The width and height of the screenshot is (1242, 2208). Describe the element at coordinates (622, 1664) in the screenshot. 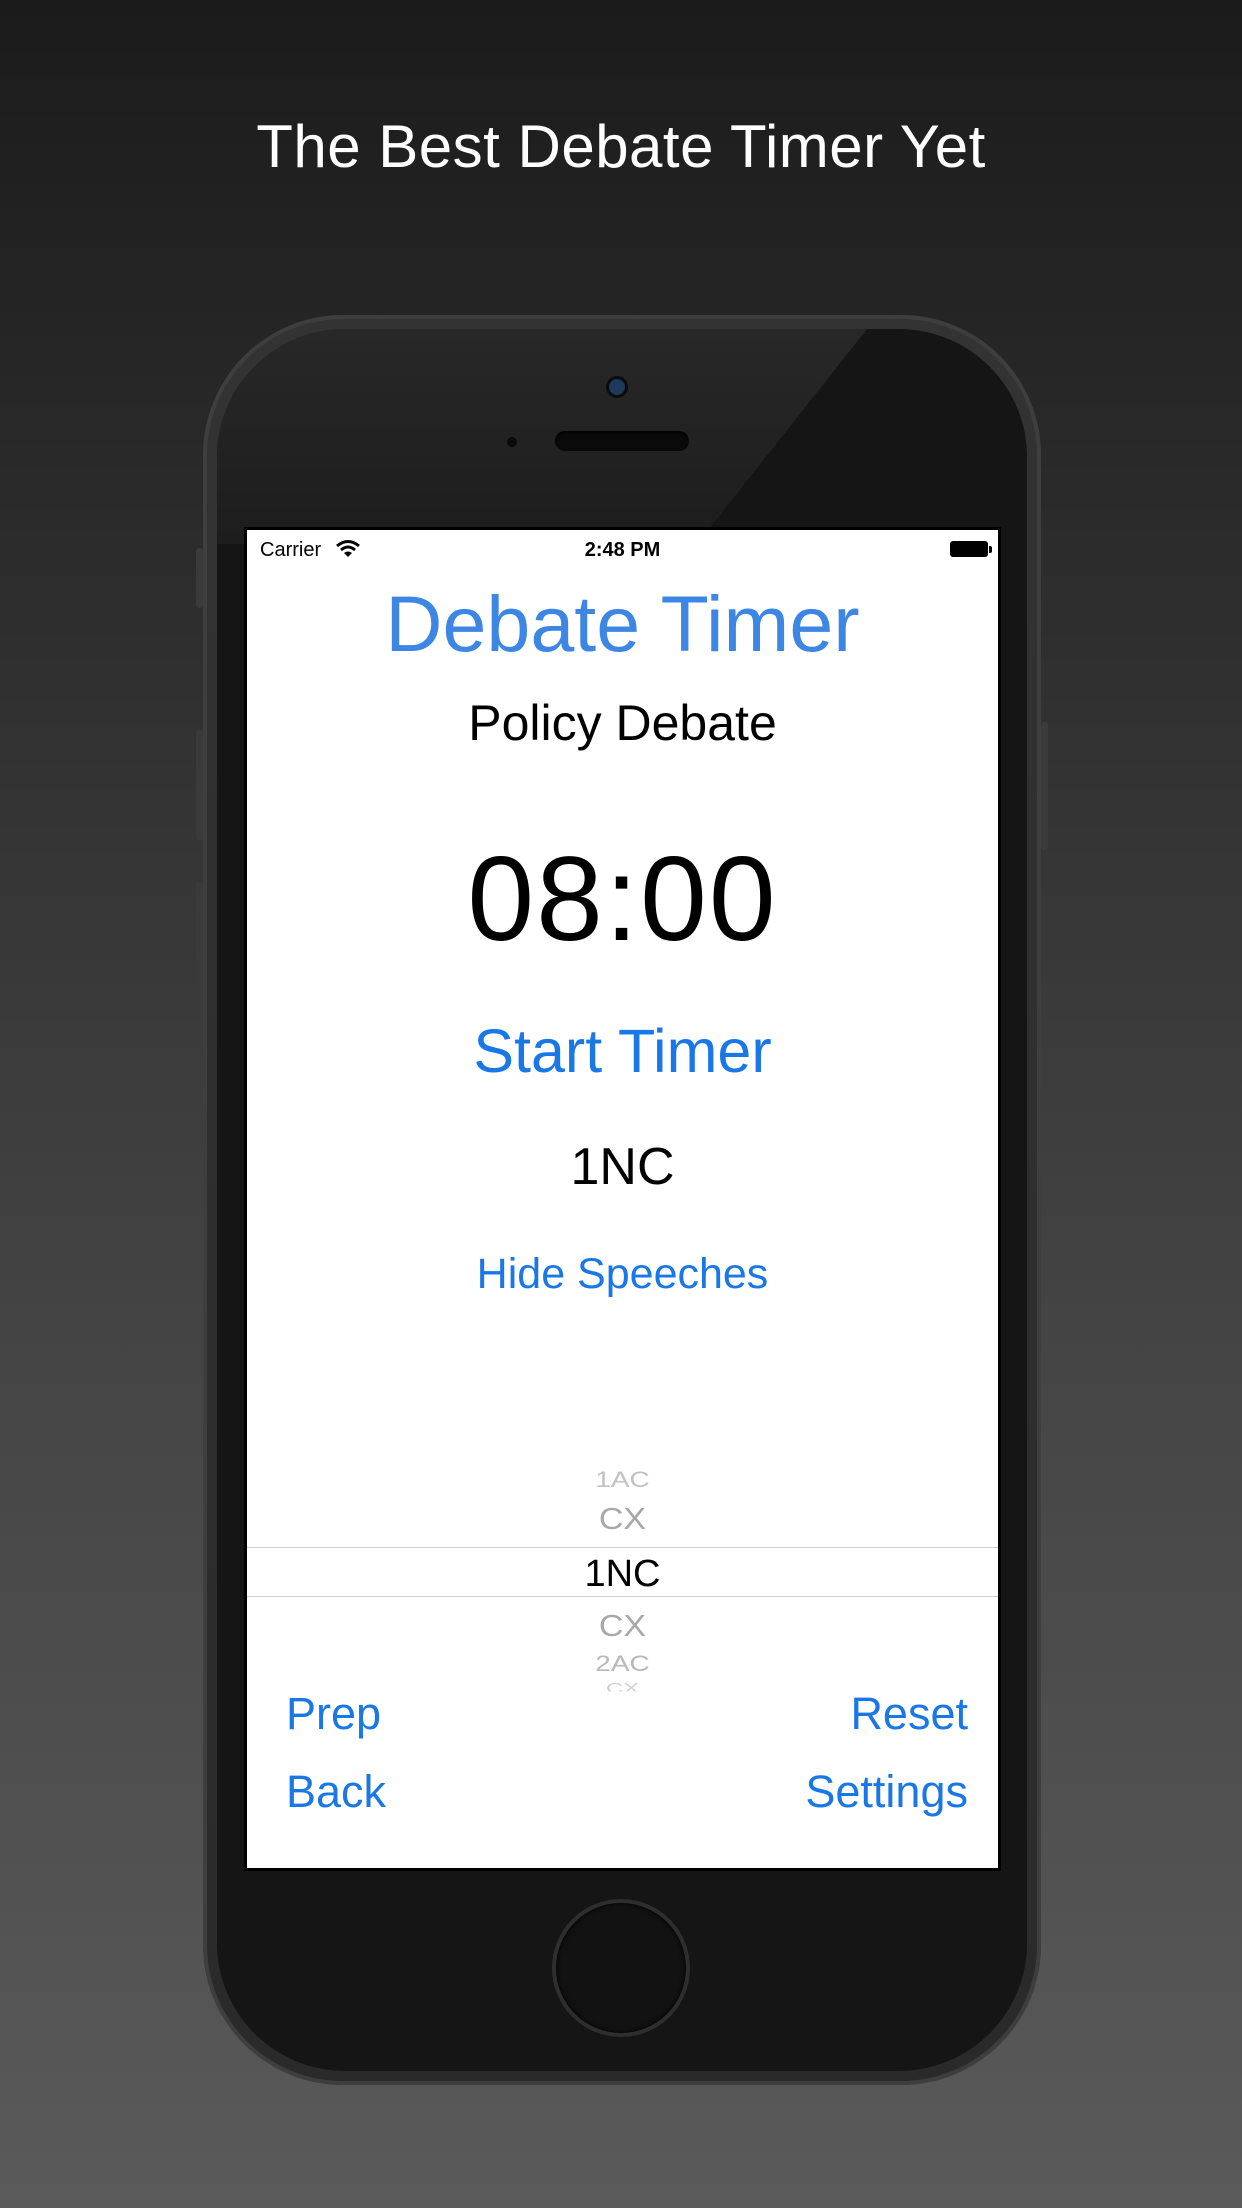

I see `picker-item: 2AC` at that location.